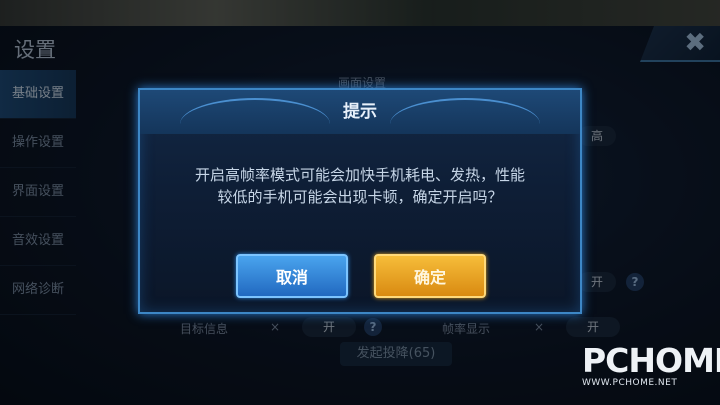 The image size is (720, 405). What do you see at coordinates (292, 276) in the screenshot?
I see `cancel-button: 取消` at bounding box center [292, 276].